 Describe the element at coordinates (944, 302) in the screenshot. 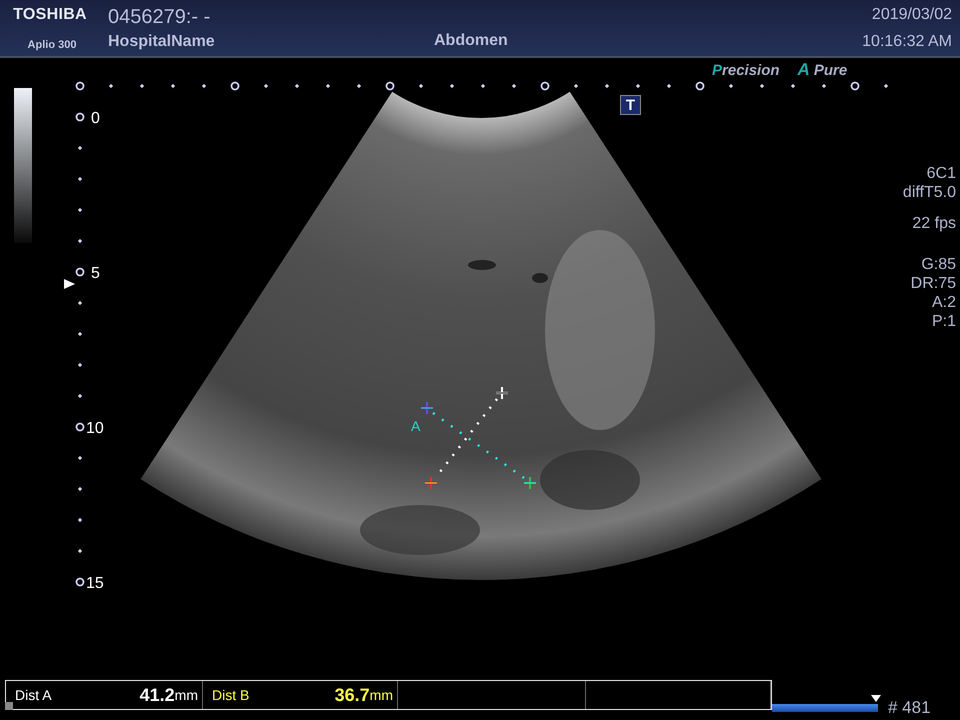

I see `info-text: A:2` at that location.